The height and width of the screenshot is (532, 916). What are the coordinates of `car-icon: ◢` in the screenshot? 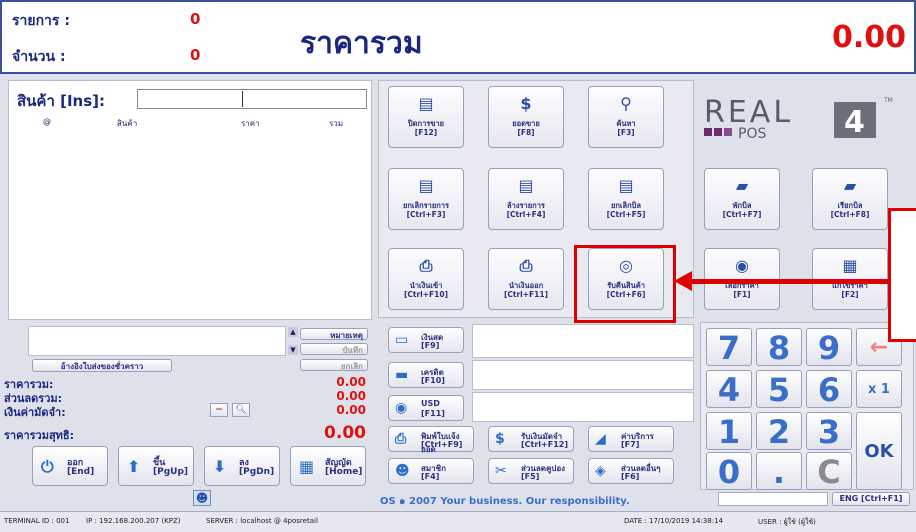 It's located at (600, 439).